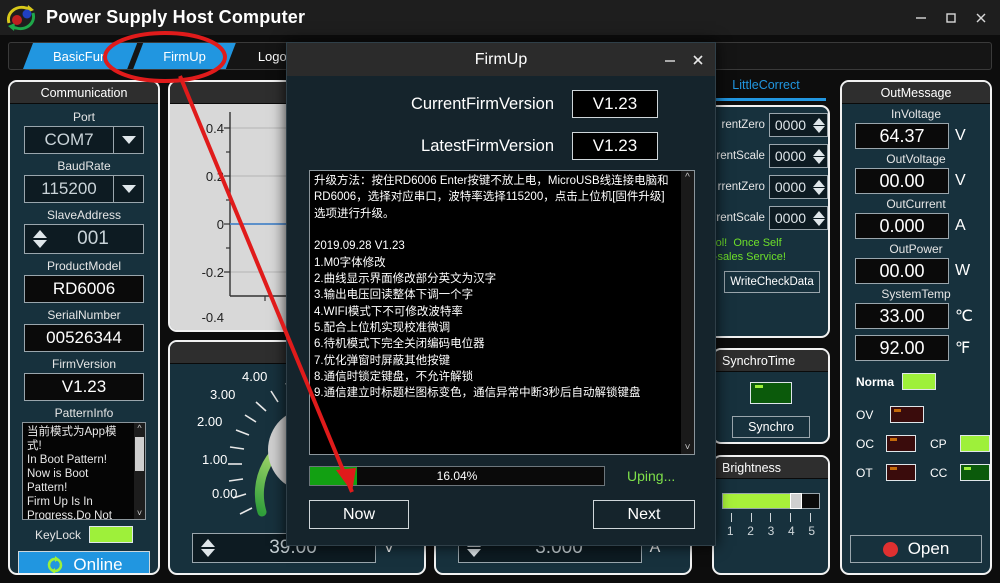 This screenshot has width=1000, height=583. I want to click on outpower-unit: W, so click(963, 270).